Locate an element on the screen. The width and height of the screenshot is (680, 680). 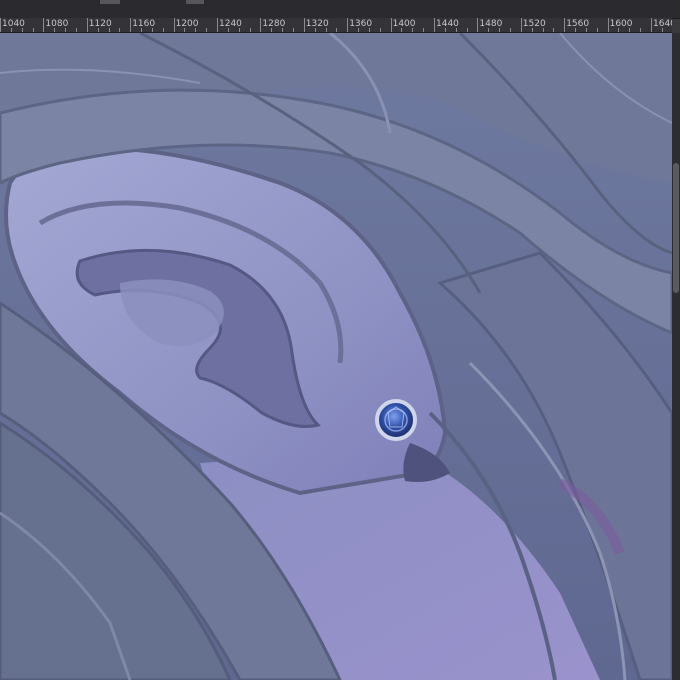
toolbar-strip is located at coordinates (340, 9).